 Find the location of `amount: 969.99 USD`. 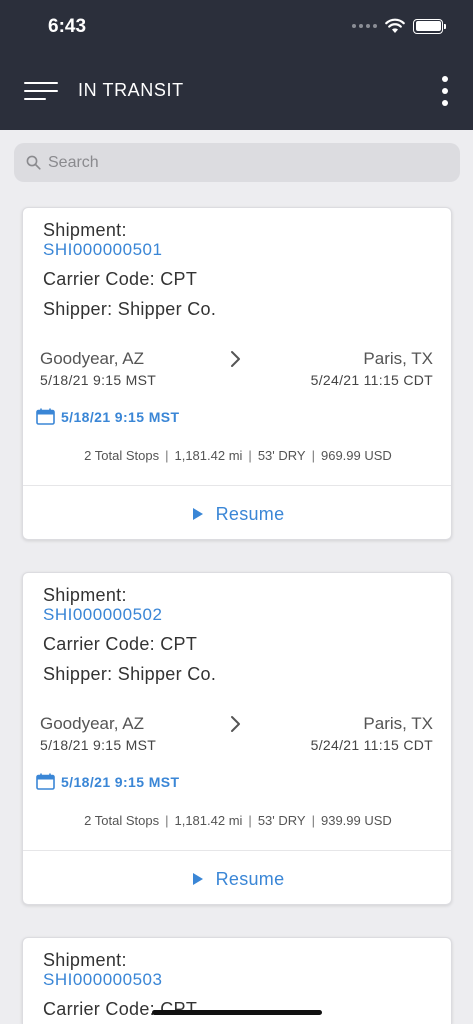

amount: 969.99 USD is located at coordinates (356, 455).